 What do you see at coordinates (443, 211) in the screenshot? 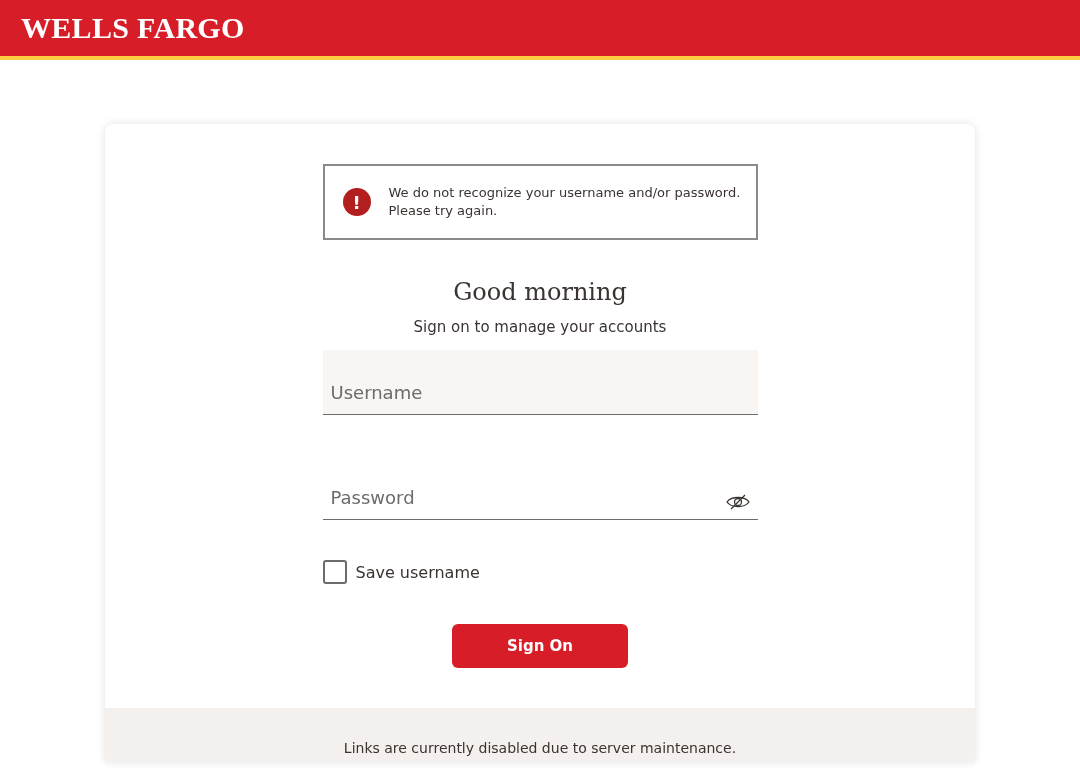
I see `alert-hint: Please try again.` at bounding box center [443, 211].